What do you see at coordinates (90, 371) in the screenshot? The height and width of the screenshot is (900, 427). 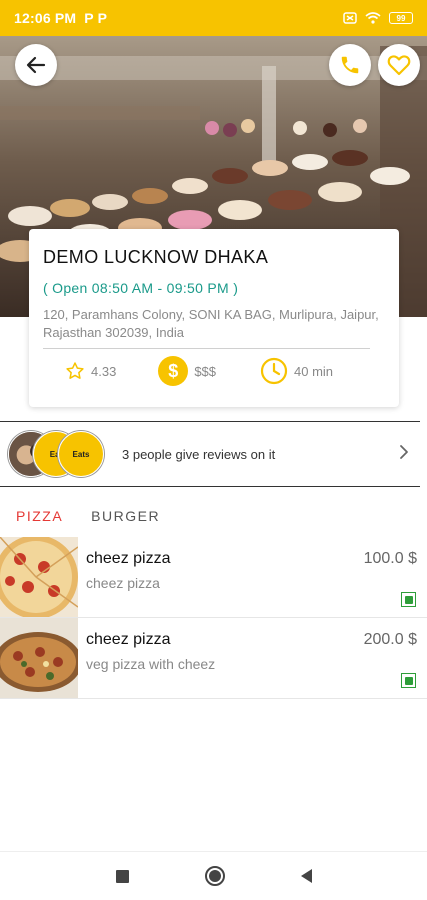 I see `rating-stat: 4.33` at bounding box center [90, 371].